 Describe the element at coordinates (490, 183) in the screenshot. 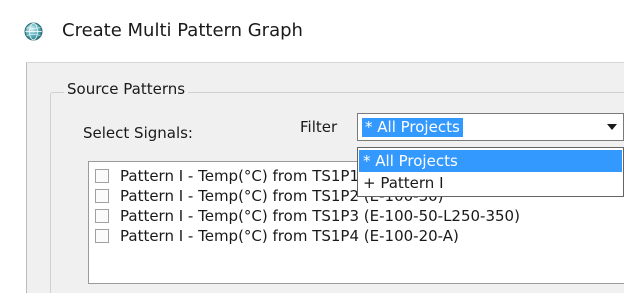

I see `filter-option-pattern-i: + Pattern I` at that location.